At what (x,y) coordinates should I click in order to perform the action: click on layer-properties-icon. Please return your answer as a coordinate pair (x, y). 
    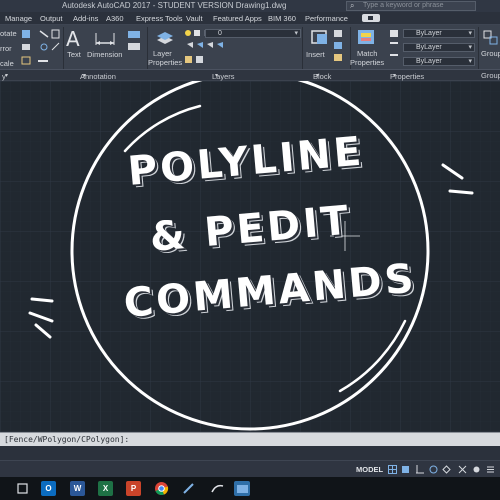
    Looking at the image, I should click on (165, 38).